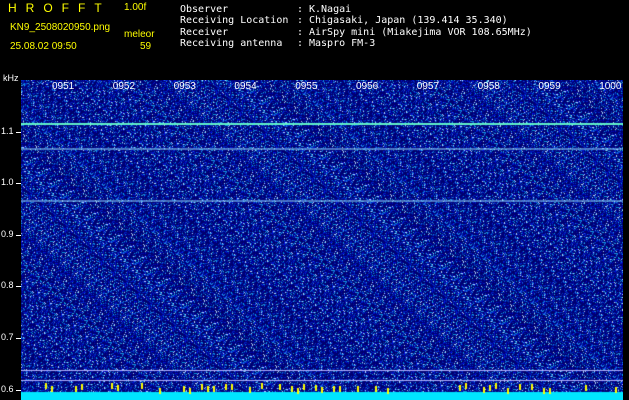 The height and width of the screenshot is (400, 629). I want to click on datetime-label: 25.08.02 09:50, so click(43, 46).